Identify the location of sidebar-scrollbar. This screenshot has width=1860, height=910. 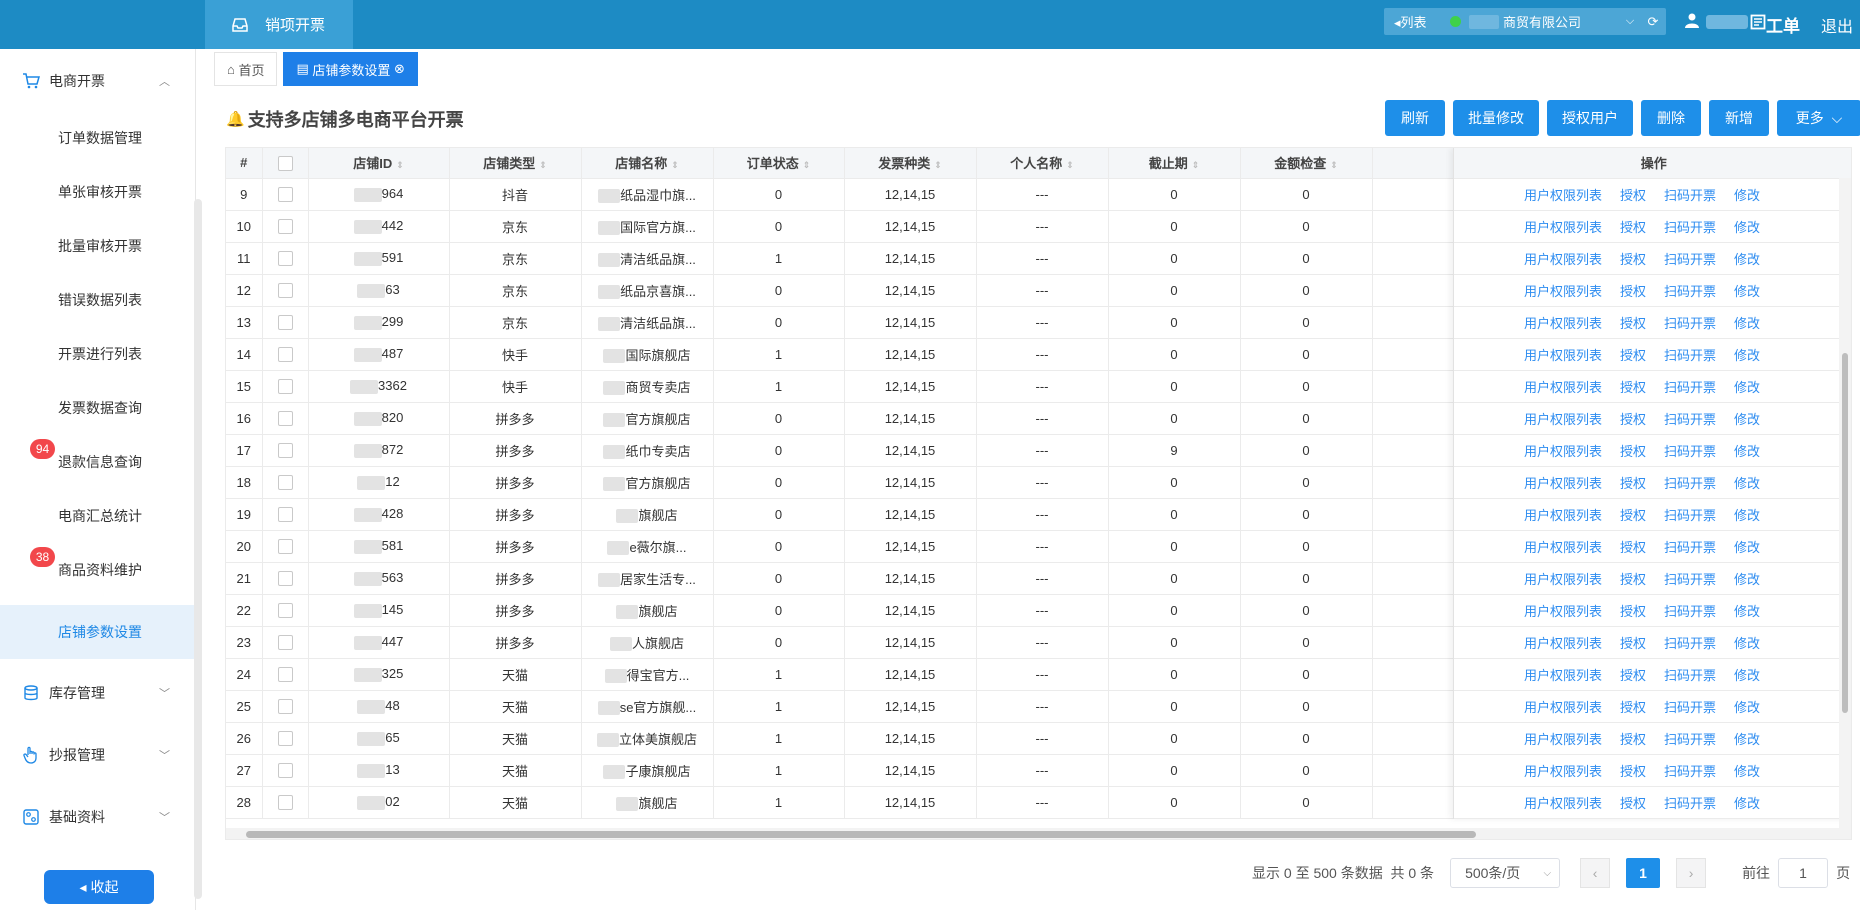
(198, 549).